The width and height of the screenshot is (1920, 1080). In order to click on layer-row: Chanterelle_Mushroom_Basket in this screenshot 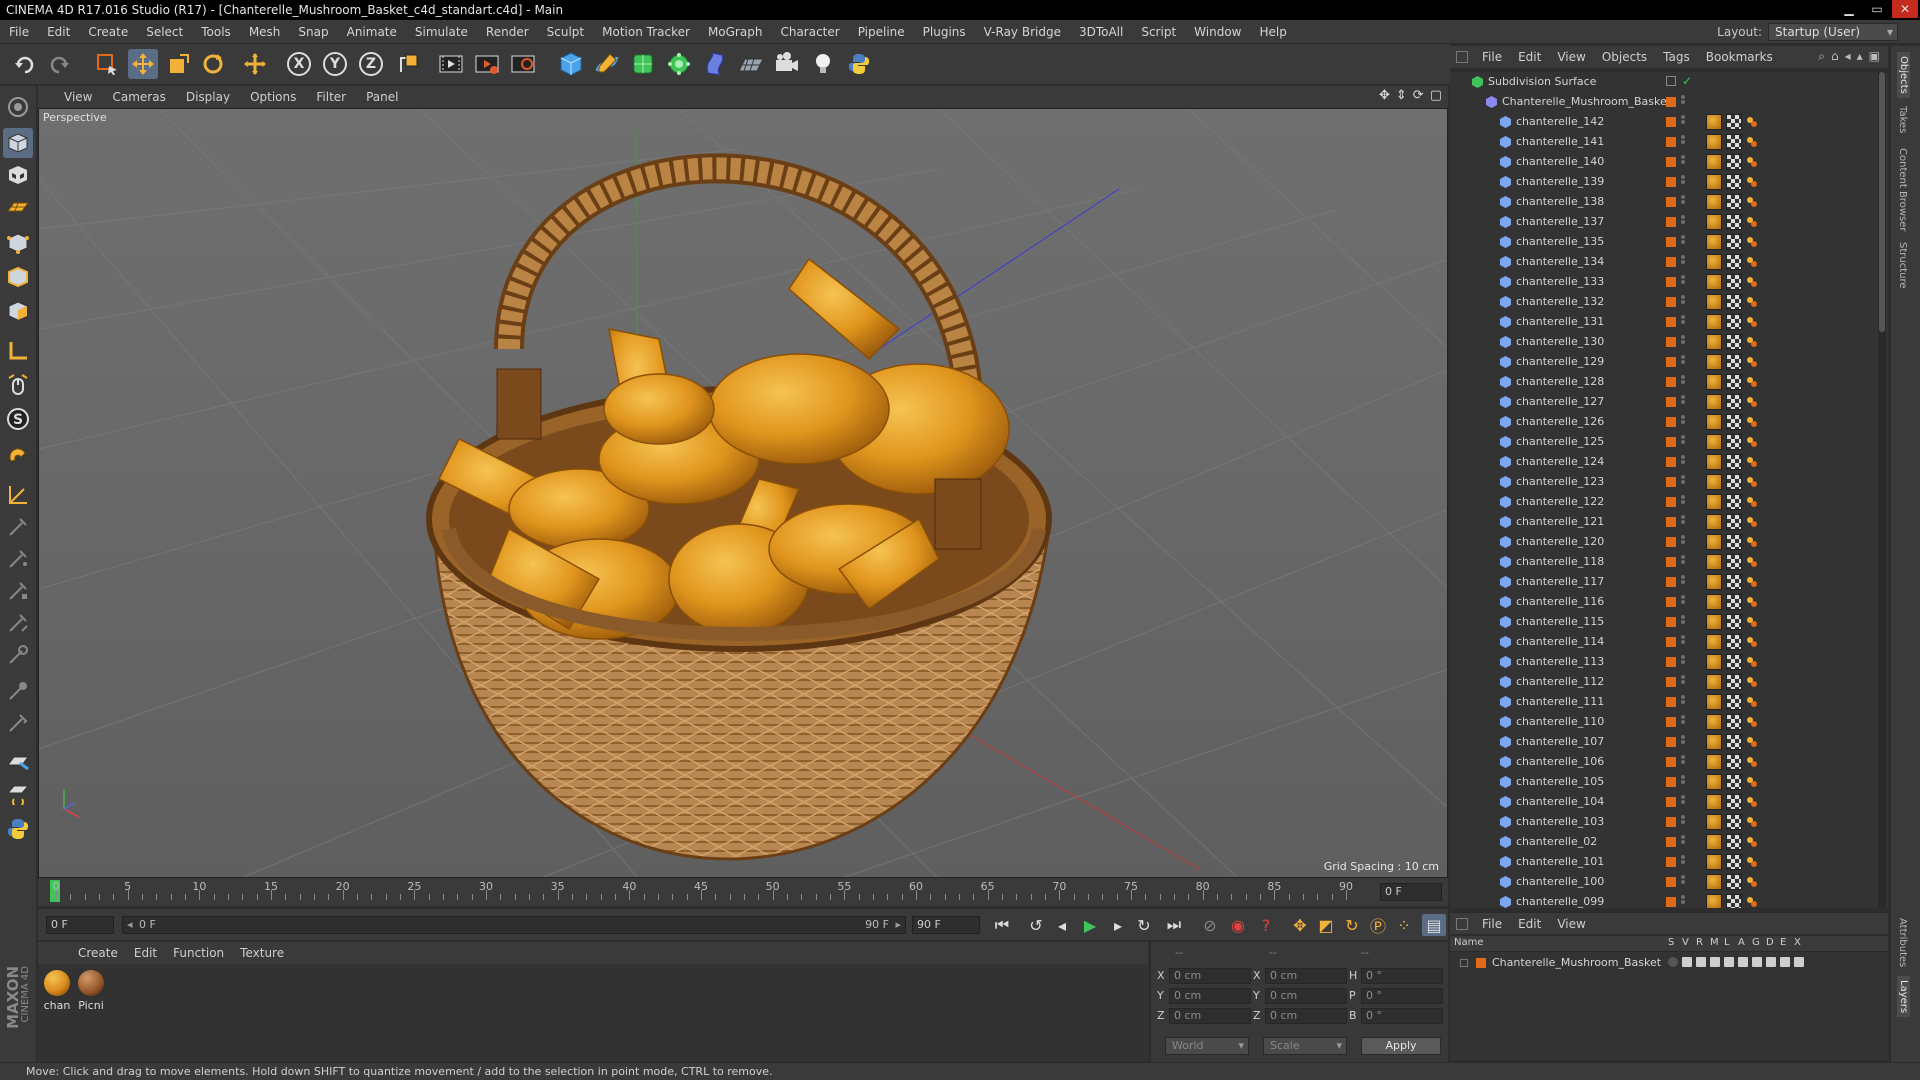, I will do `click(1669, 963)`.